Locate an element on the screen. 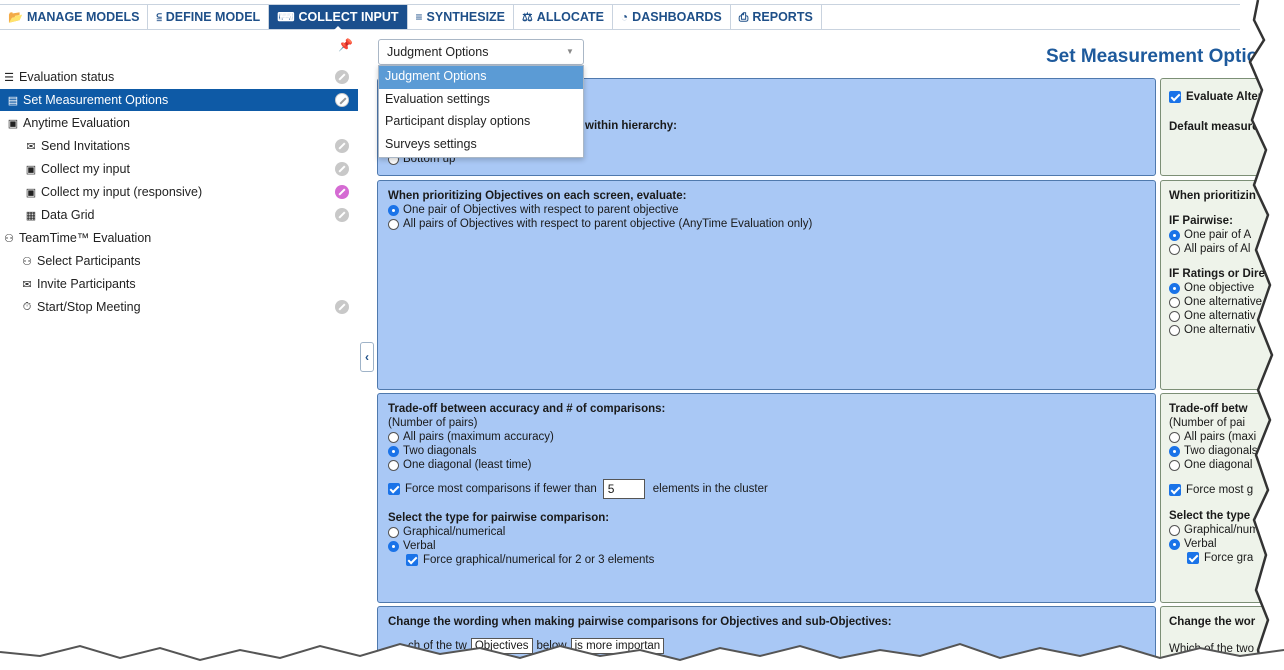 This screenshot has height=670, width=1284. radio-option: One objective is located at coordinates (1222, 288).